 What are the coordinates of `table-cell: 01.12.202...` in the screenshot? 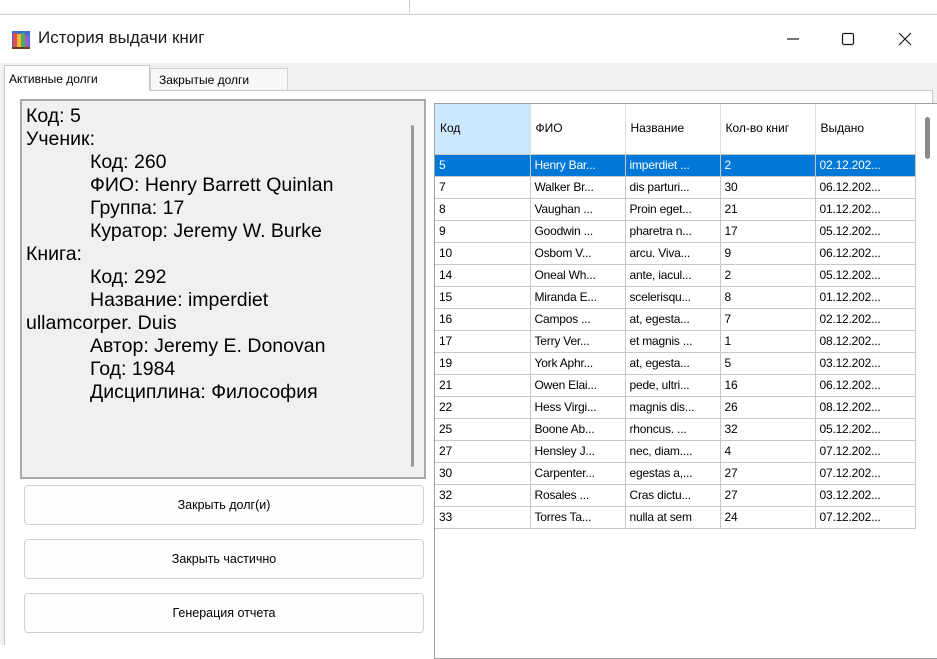 It's located at (865, 209).